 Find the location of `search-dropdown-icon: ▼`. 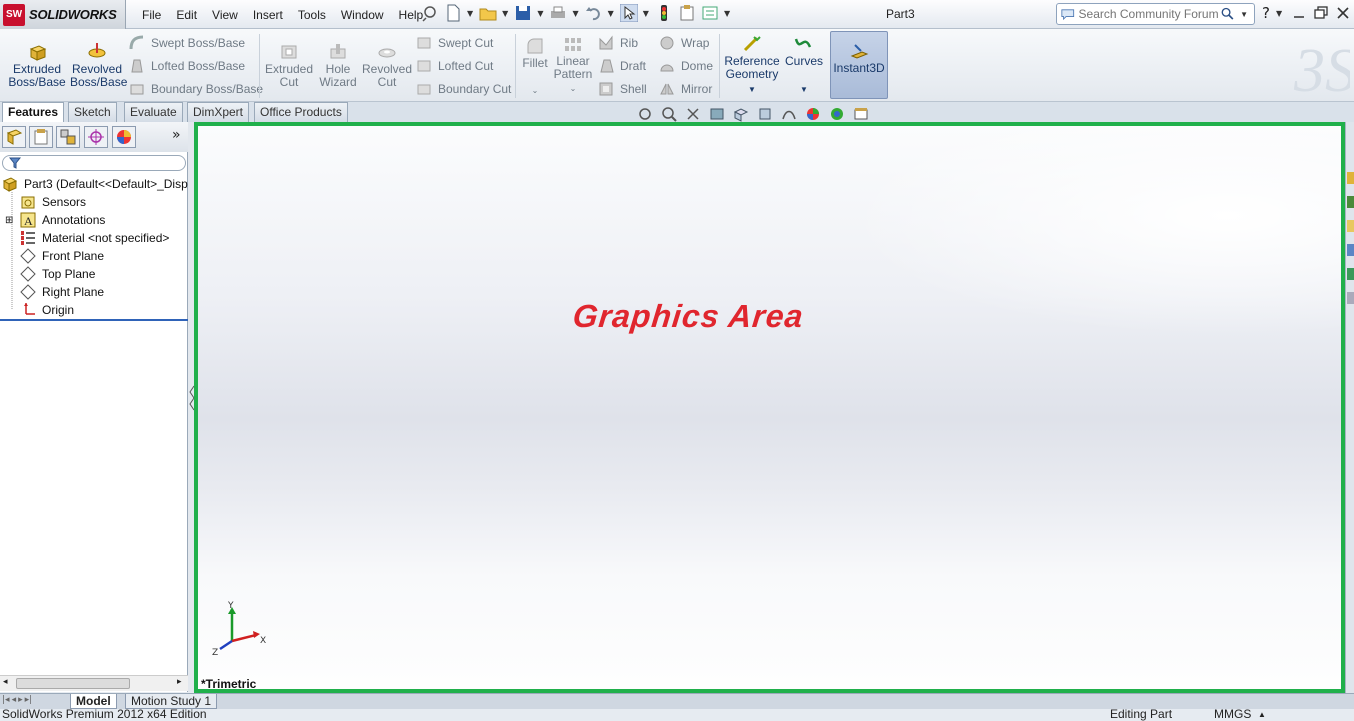

search-dropdown-icon: ▼ is located at coordinates (1244, 14).